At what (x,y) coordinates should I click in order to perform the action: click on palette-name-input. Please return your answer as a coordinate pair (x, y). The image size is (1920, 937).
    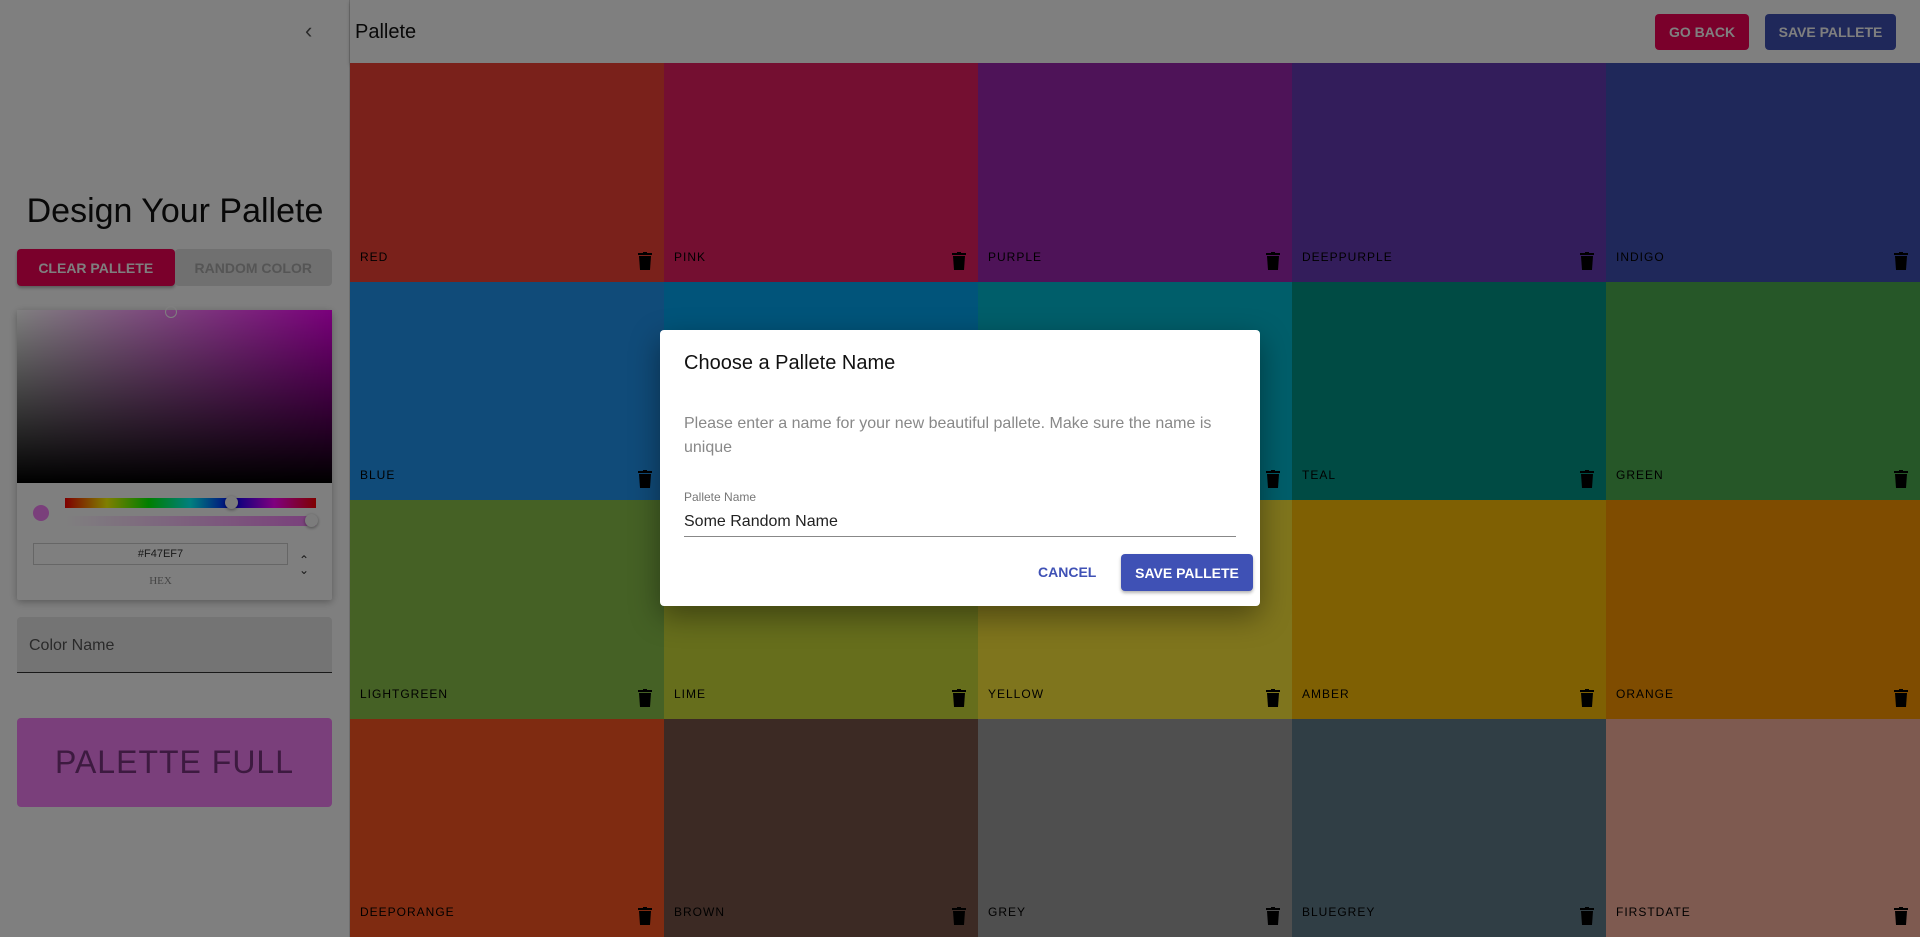
    Looking at the image, I should click on (960, 522).